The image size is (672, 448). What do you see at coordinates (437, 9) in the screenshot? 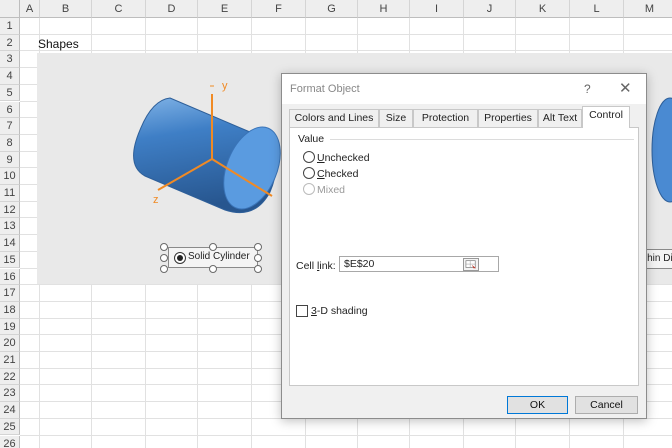
I see `column-header: I` at bounding box center [437, 9].